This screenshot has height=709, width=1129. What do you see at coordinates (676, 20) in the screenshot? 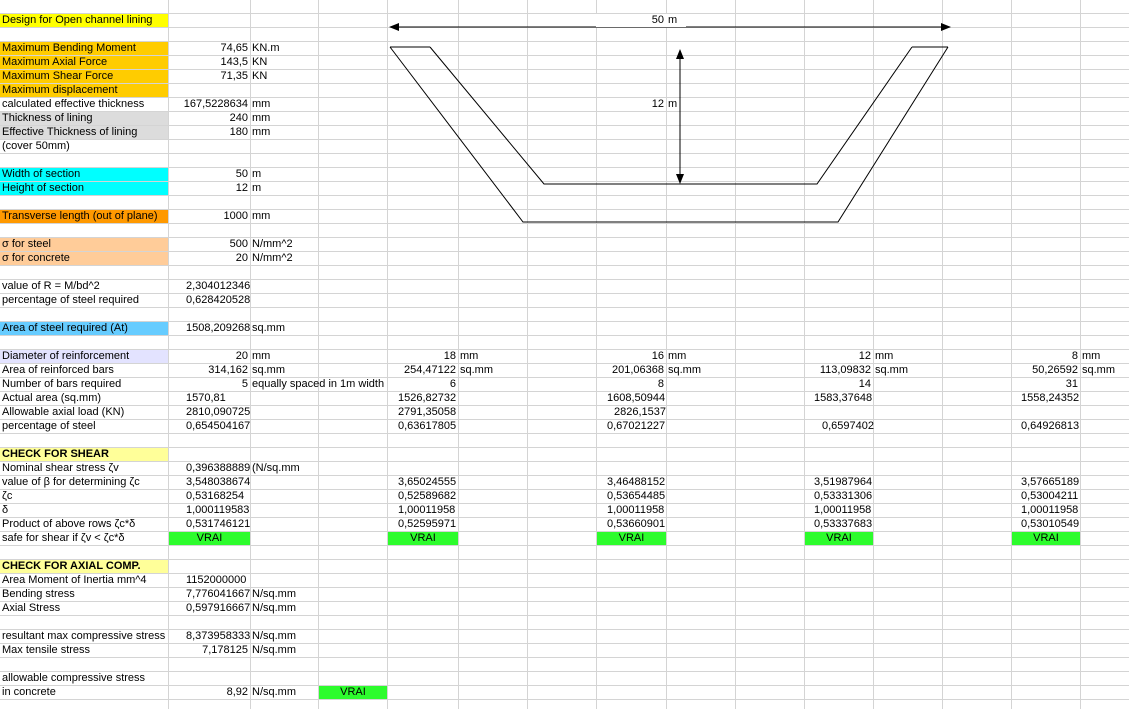
I see `diagram-width-unit: m` at bounding box center [676, 20].